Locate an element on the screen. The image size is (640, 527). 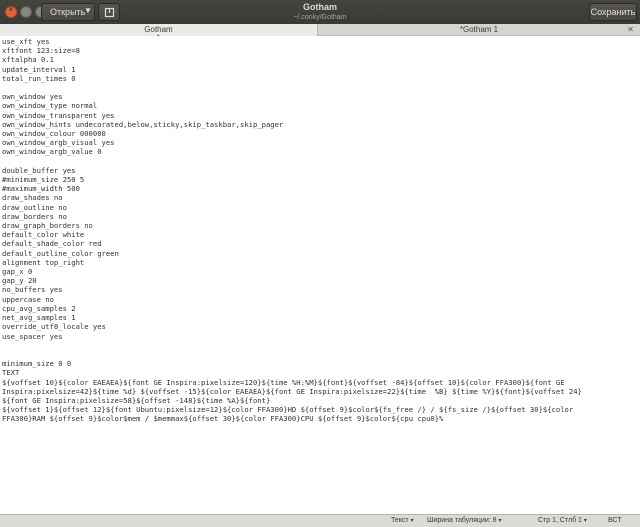
syntax-selector: Текст ▾ is located at coordinates (402, 521).